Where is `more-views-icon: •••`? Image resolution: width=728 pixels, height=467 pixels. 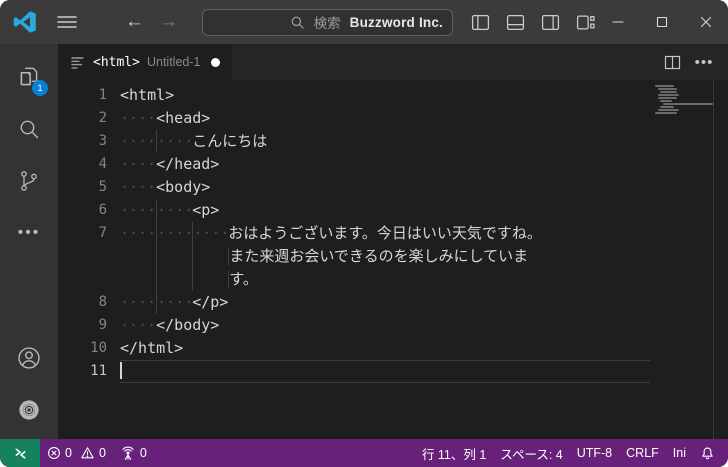
more-views-icon: ••• is located at coordinates (29, 233).